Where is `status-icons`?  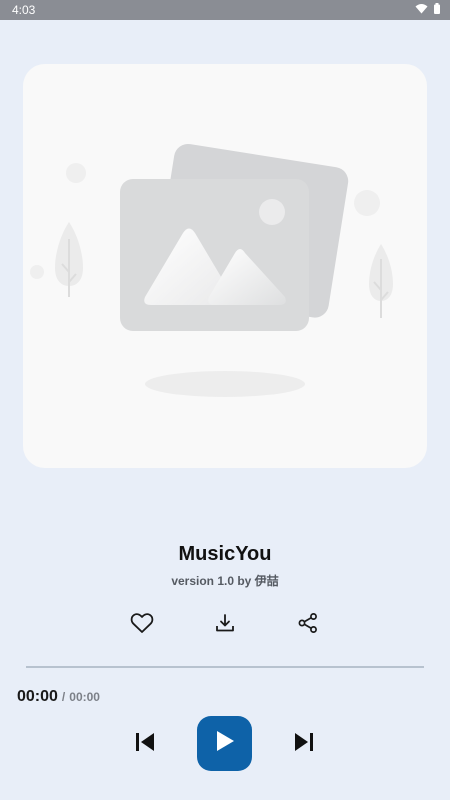 status-icons is located at coordinates (427, 10).